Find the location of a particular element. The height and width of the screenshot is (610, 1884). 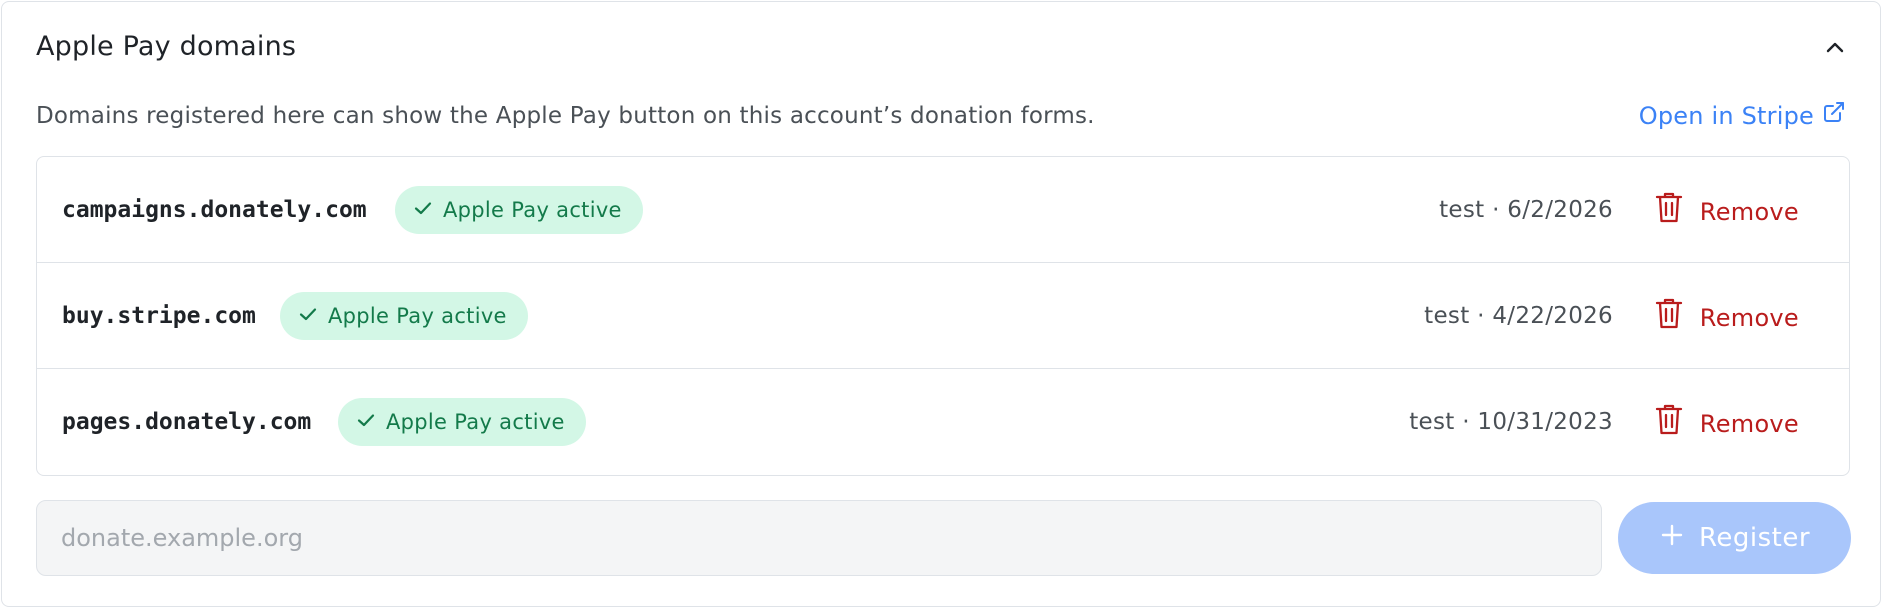

open-in-stripe-link: Open in Stripe is located at coordinates (1742, 116).